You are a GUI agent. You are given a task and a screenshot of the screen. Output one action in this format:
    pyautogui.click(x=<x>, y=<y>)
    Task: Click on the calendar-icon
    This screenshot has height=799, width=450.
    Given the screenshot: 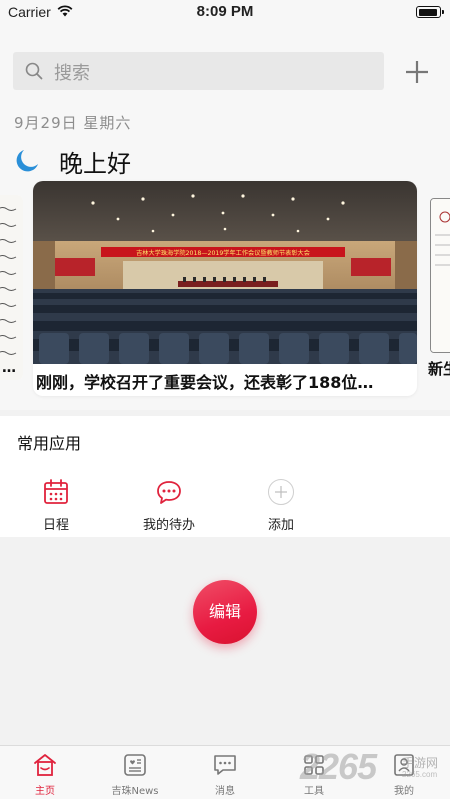 What is the action you would take?
    pyautogui.click(x=56, y=491)
    